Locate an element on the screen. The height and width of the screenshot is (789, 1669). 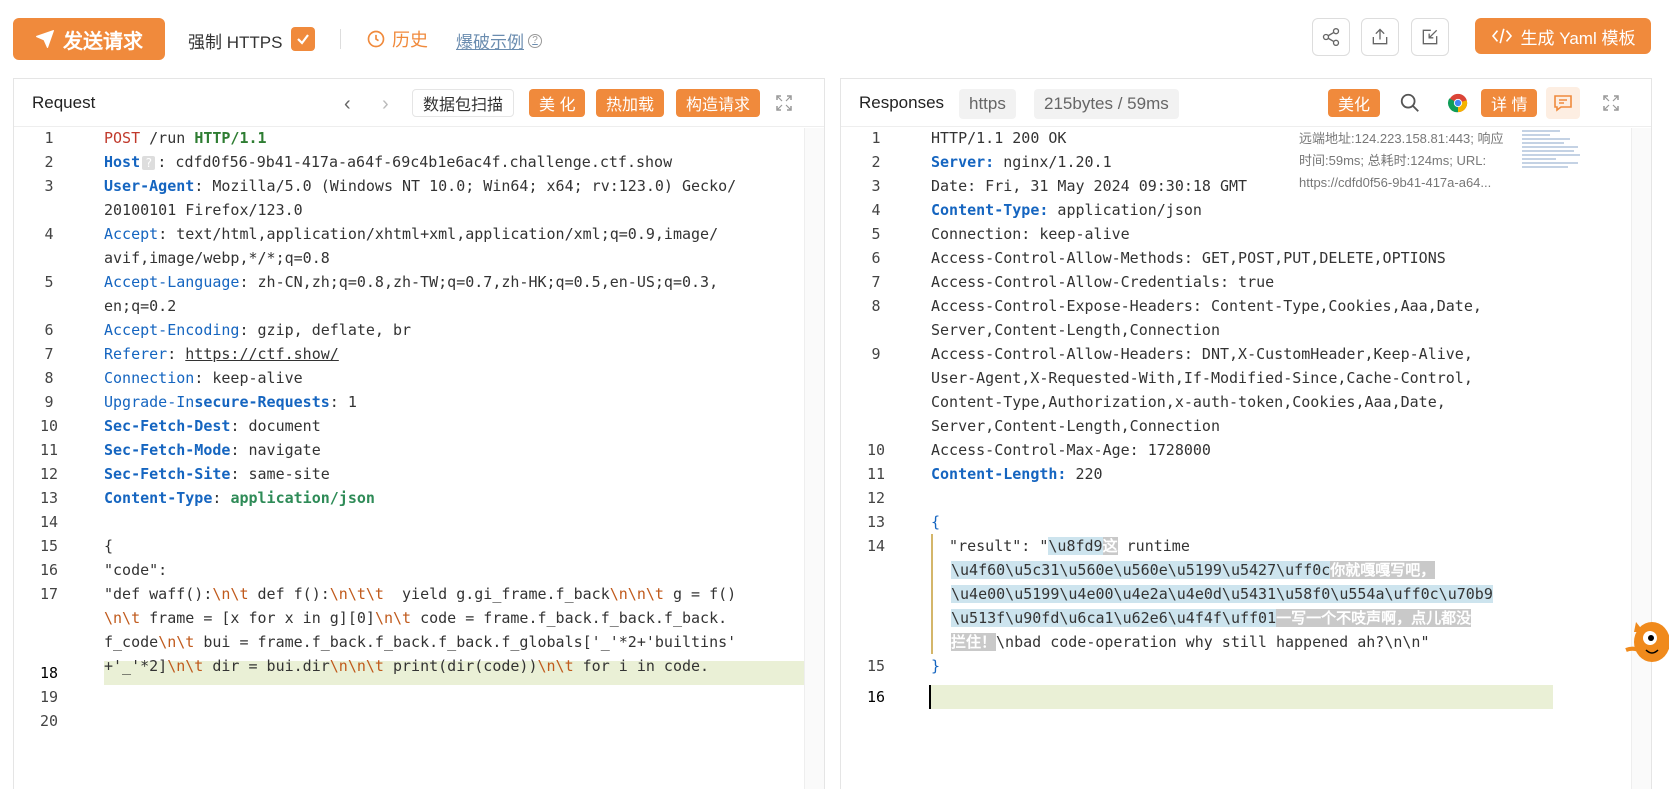
header-key: Accept-Language is located at coordinates (172, 282).